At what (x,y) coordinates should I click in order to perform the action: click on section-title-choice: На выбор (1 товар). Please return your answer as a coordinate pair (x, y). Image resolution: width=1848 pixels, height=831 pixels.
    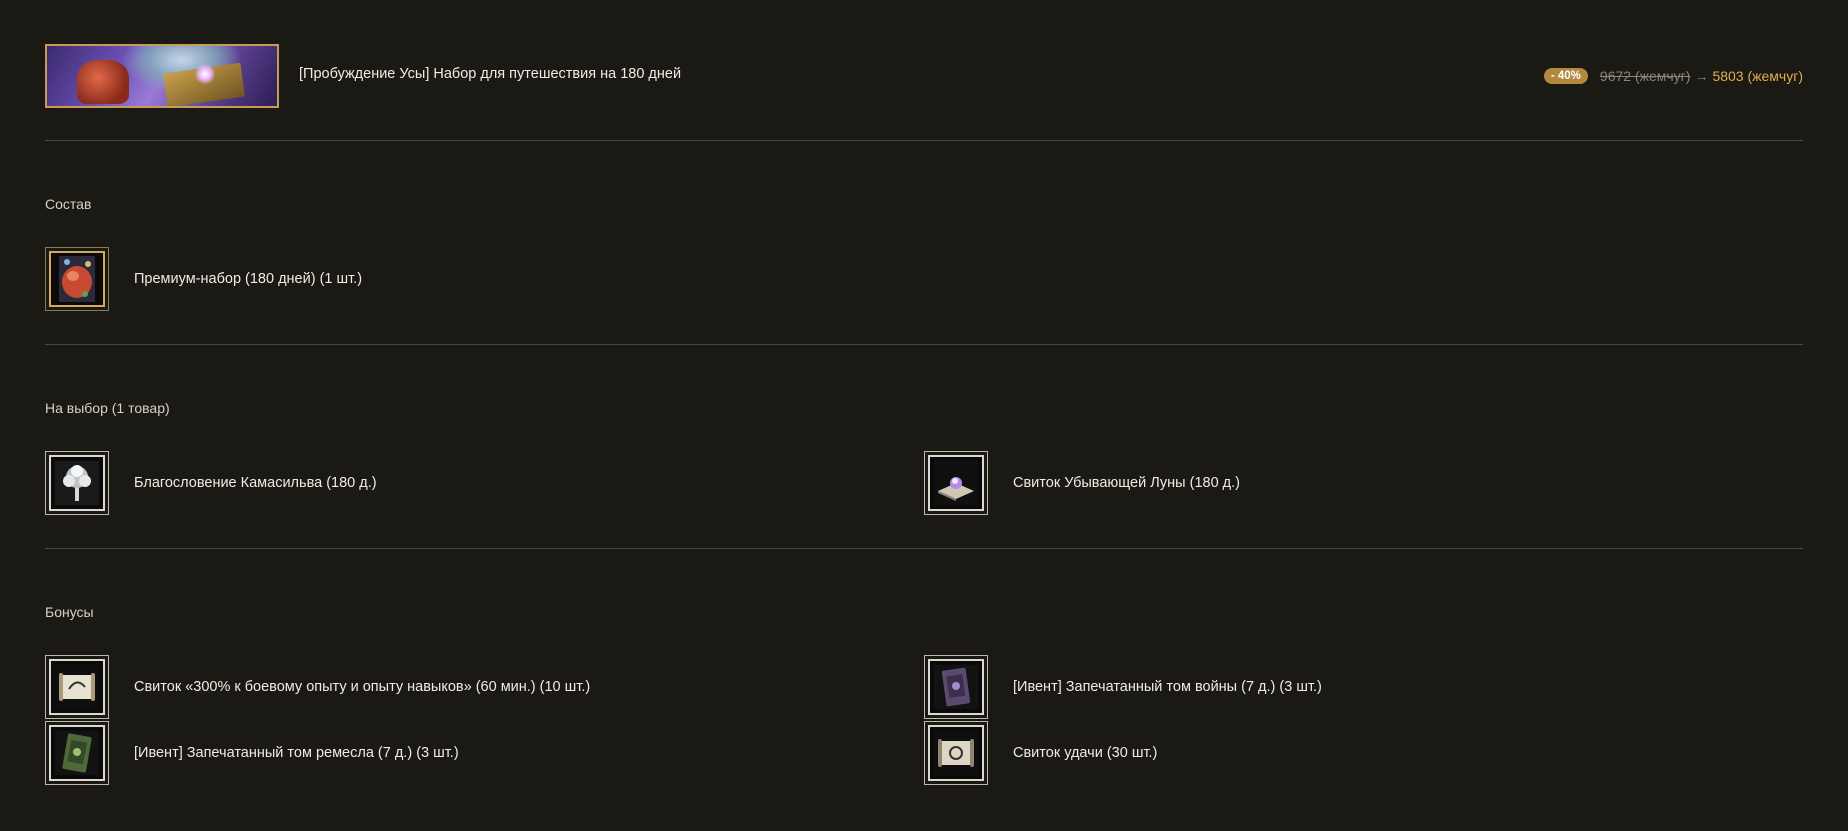
    Looking at the image, I should click on (107, 408).